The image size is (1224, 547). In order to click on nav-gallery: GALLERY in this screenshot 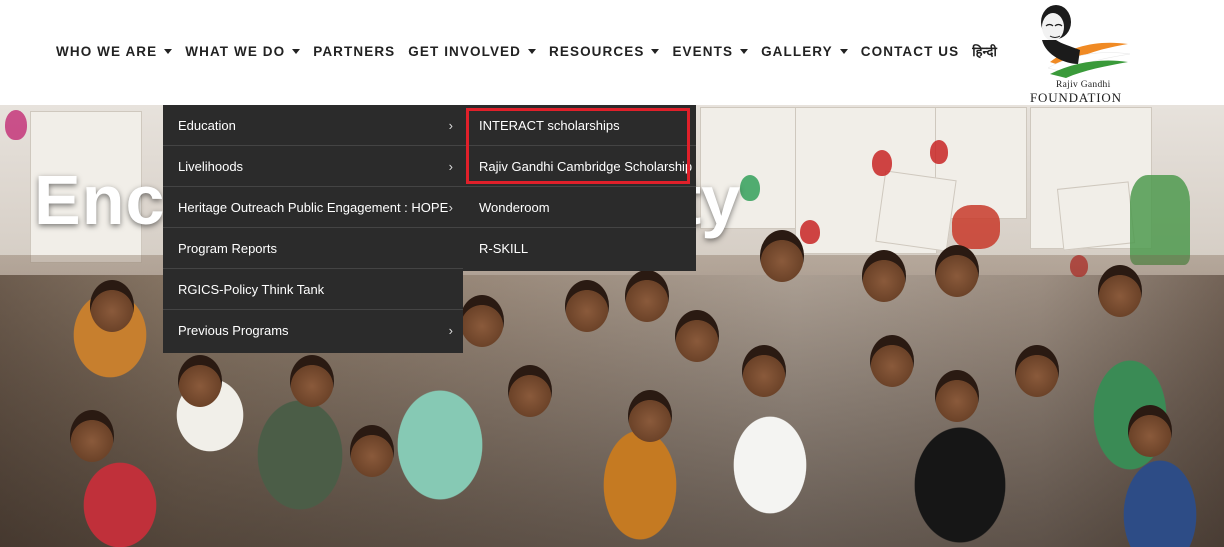, I will do `click(804, 51)`.